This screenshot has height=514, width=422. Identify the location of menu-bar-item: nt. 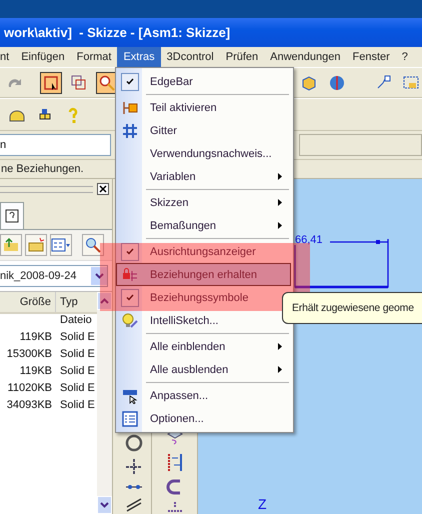
(8, 57).